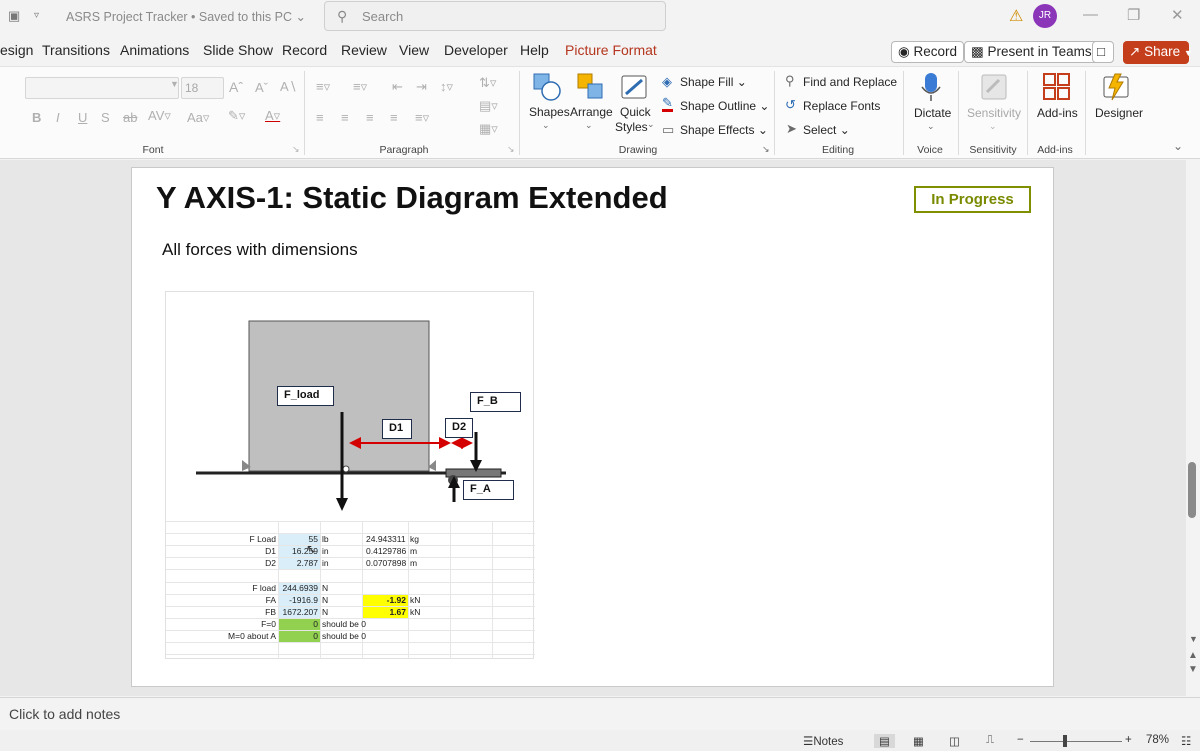  I want to click on arrange-icon, so click(591, 87).